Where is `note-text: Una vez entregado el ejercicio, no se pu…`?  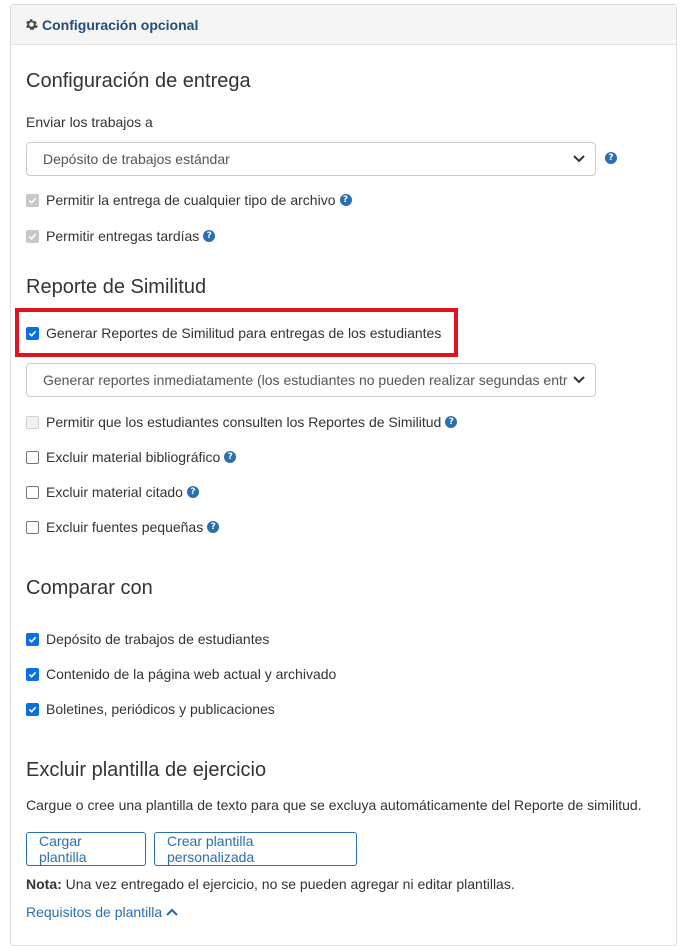
note-text: Una vez entregado el ejercicio, no se pu… is located at coordinates (288, 884).